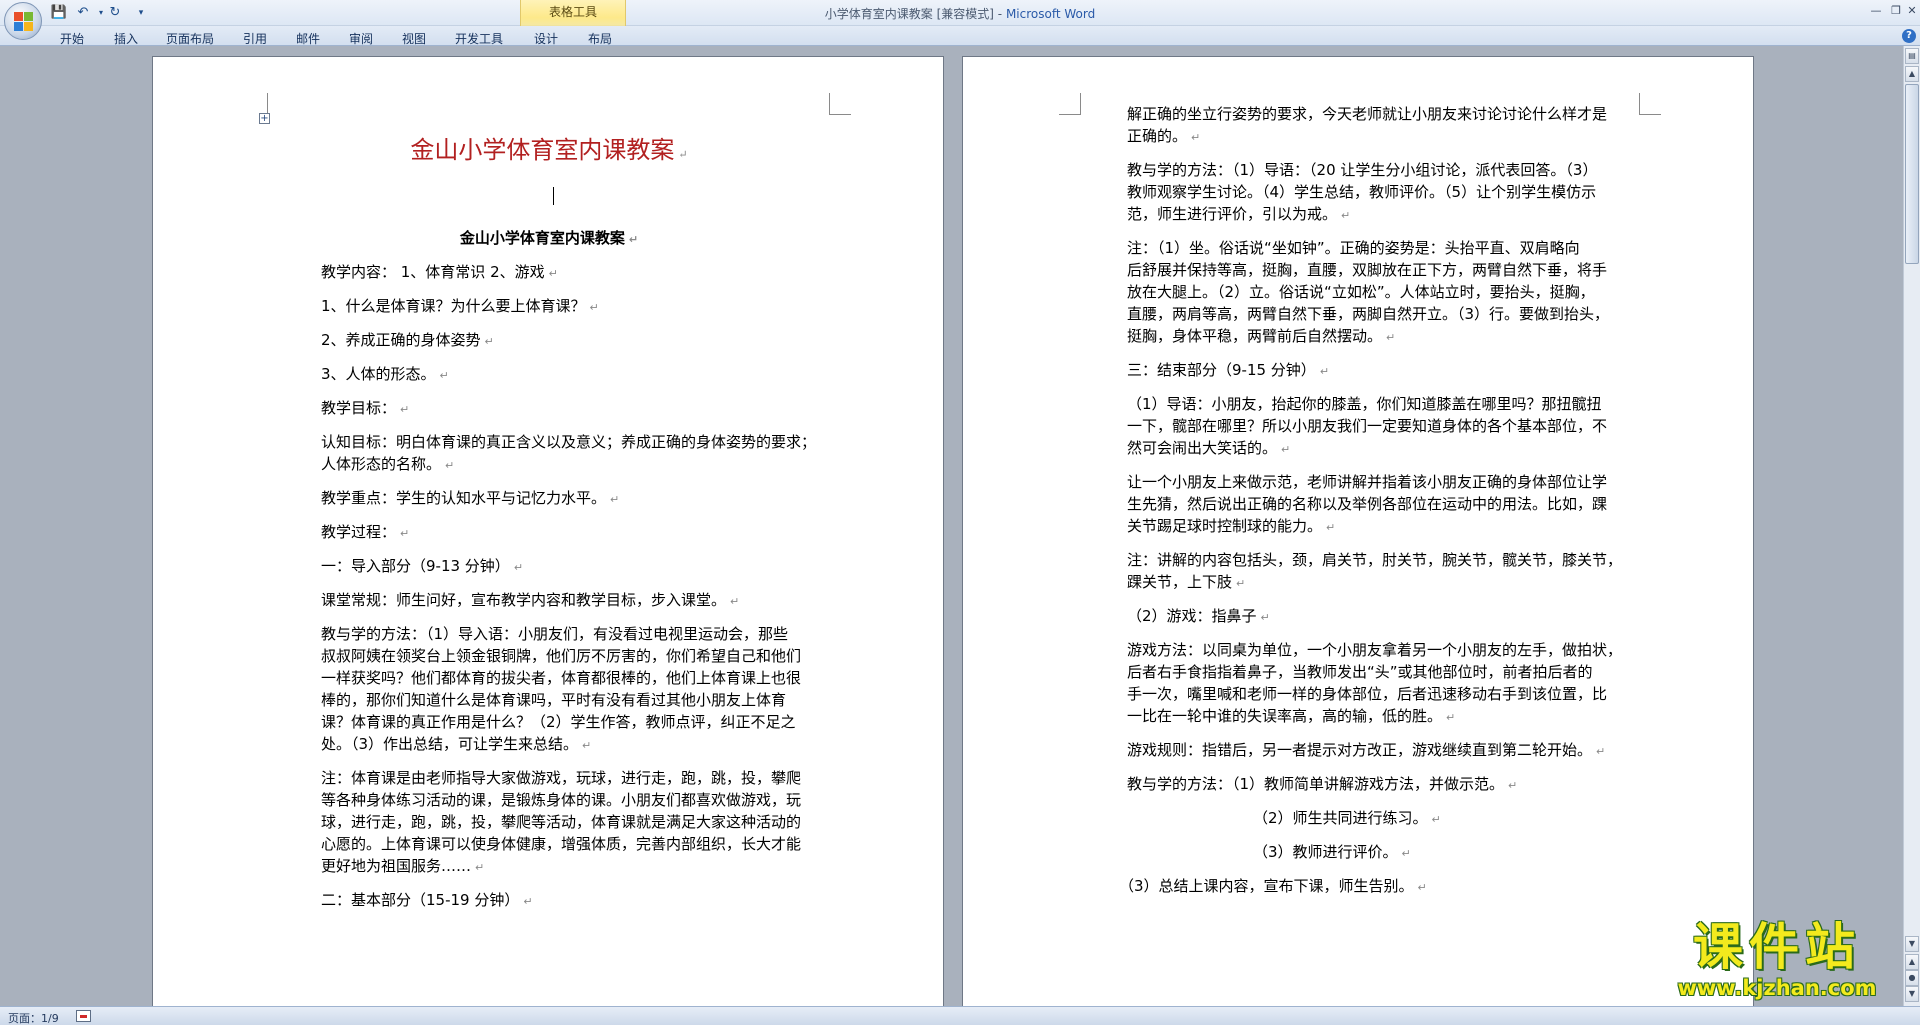 The height and width of the screenshot is (1025, 1920). What do you see at coordinates (1912, 978) in the screenshot?
I see `select-browse-object-icon: ●` at bounding box center [1912, 978].